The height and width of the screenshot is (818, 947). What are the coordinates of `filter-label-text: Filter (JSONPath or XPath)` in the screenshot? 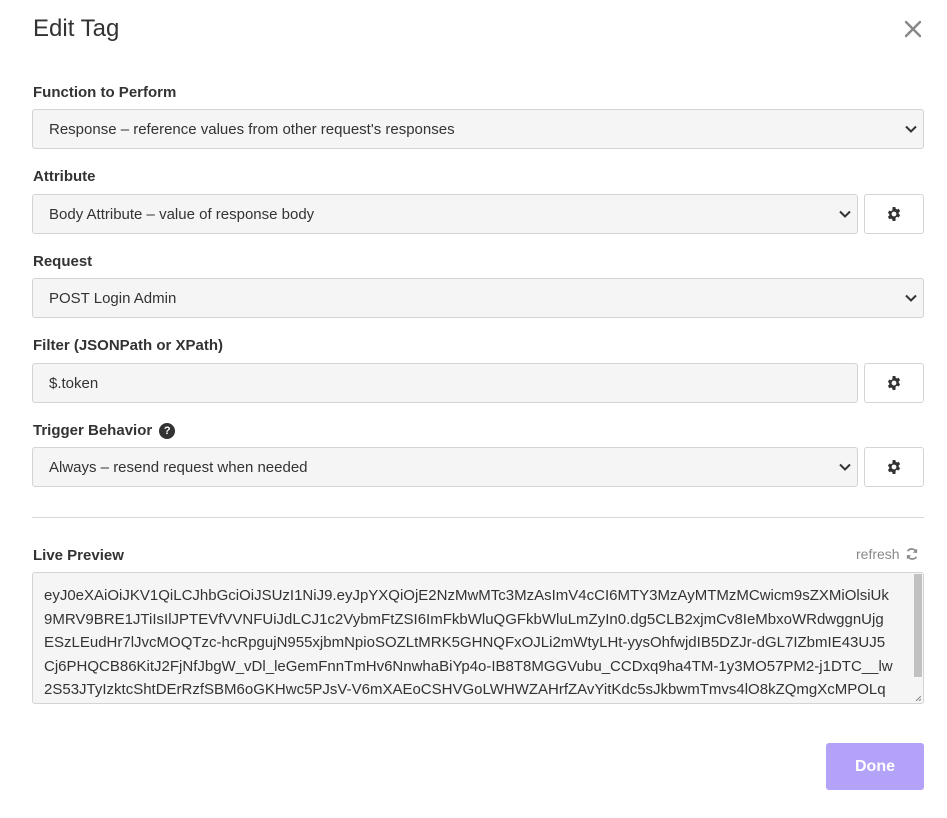 It's located at (128, 345).